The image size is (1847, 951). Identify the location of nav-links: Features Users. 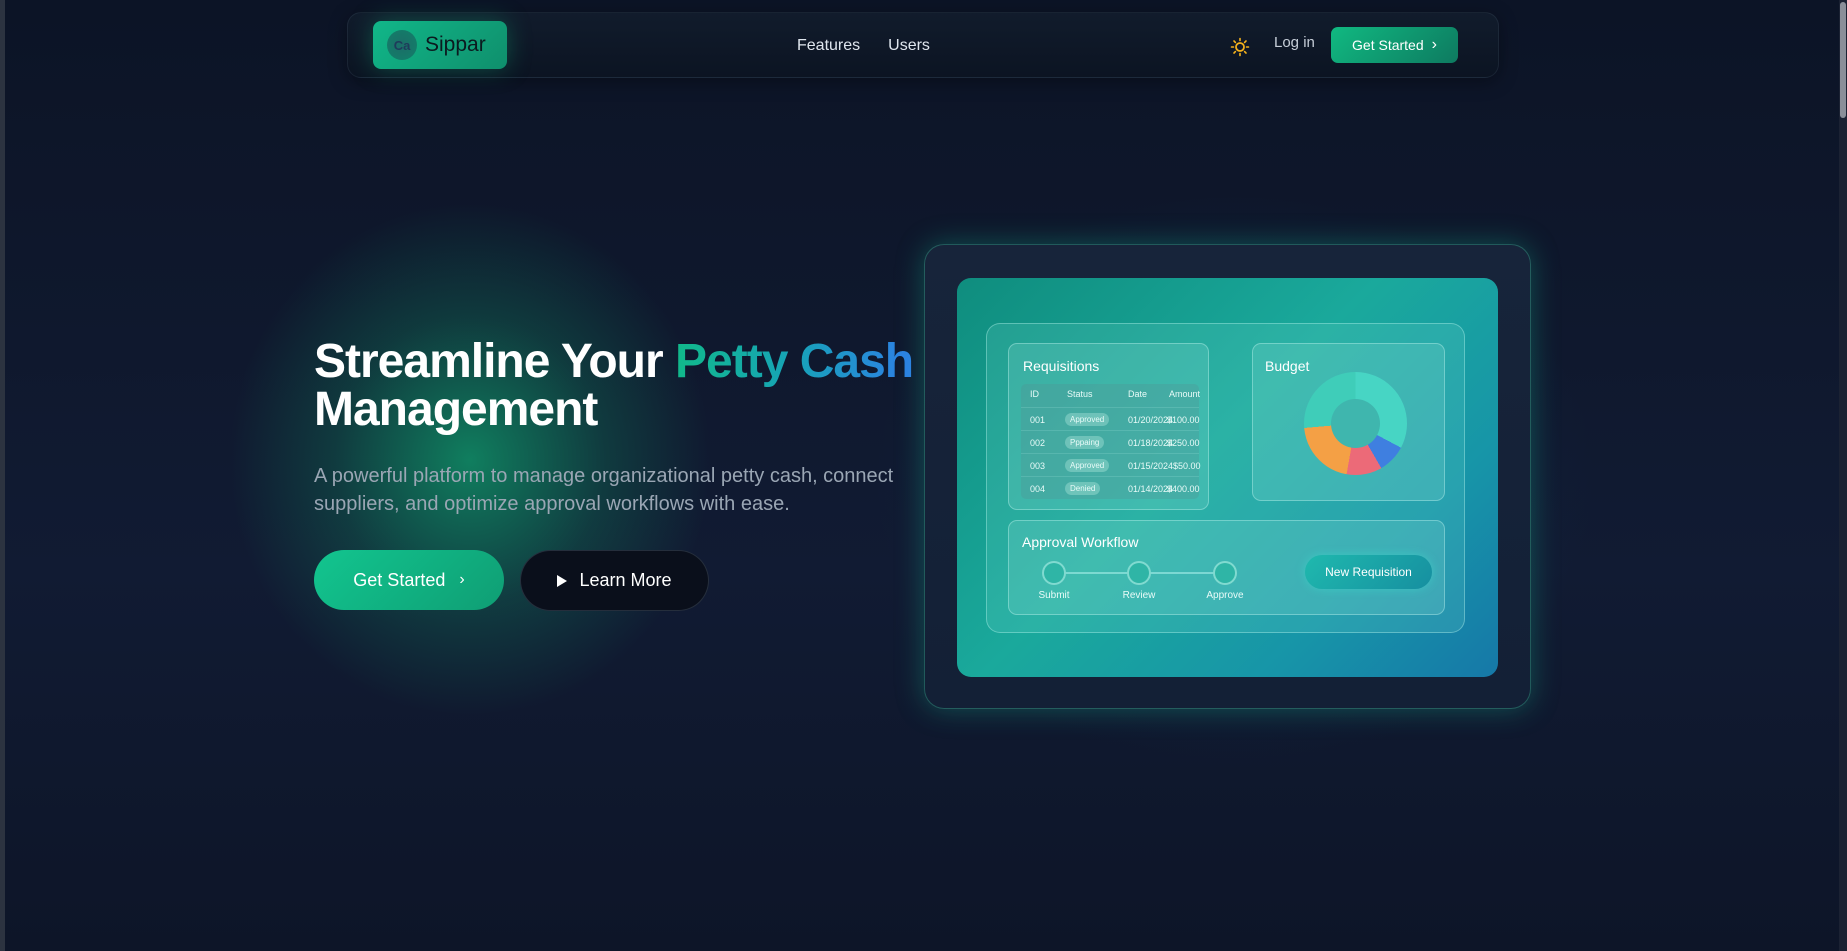
(863, 46).